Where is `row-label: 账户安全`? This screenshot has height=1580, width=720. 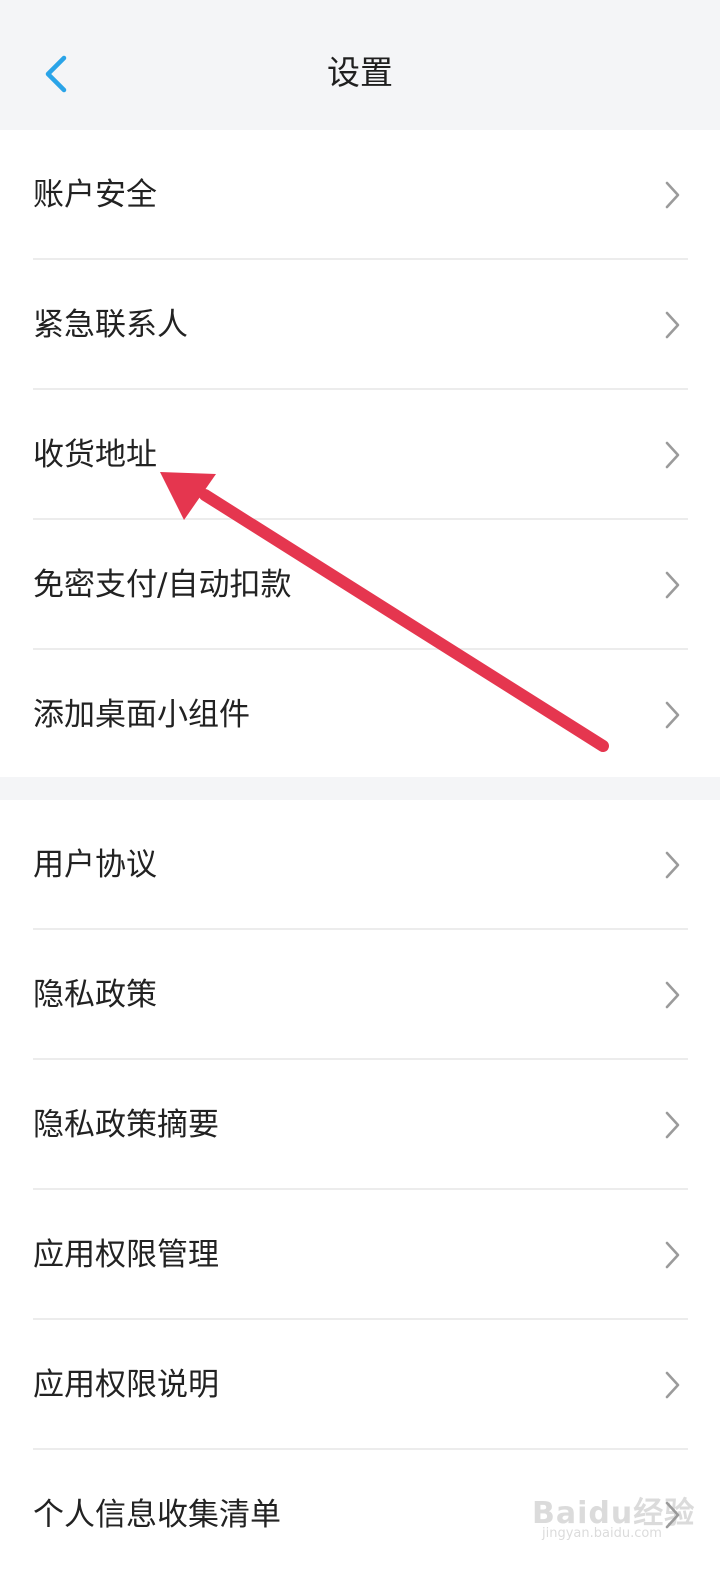 row-label: 账户安全 is located at coordinates (95, 195).